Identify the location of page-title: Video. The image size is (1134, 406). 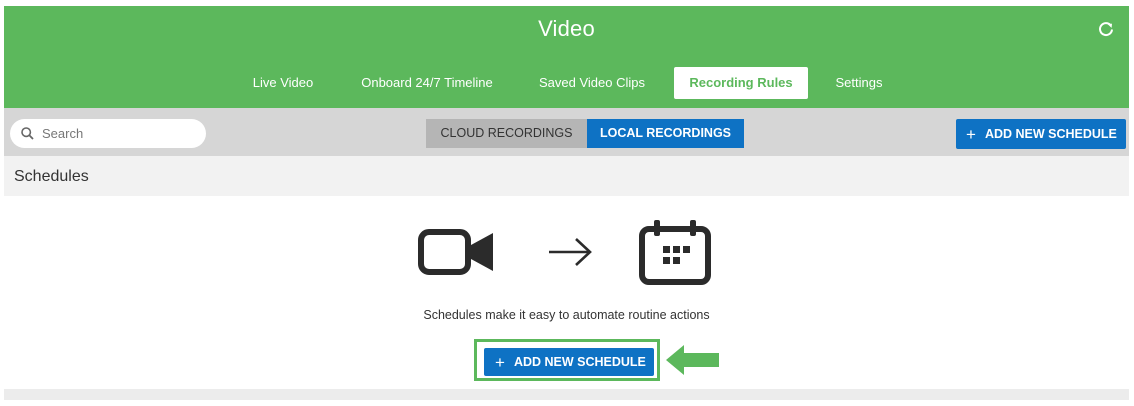
(566, 28).